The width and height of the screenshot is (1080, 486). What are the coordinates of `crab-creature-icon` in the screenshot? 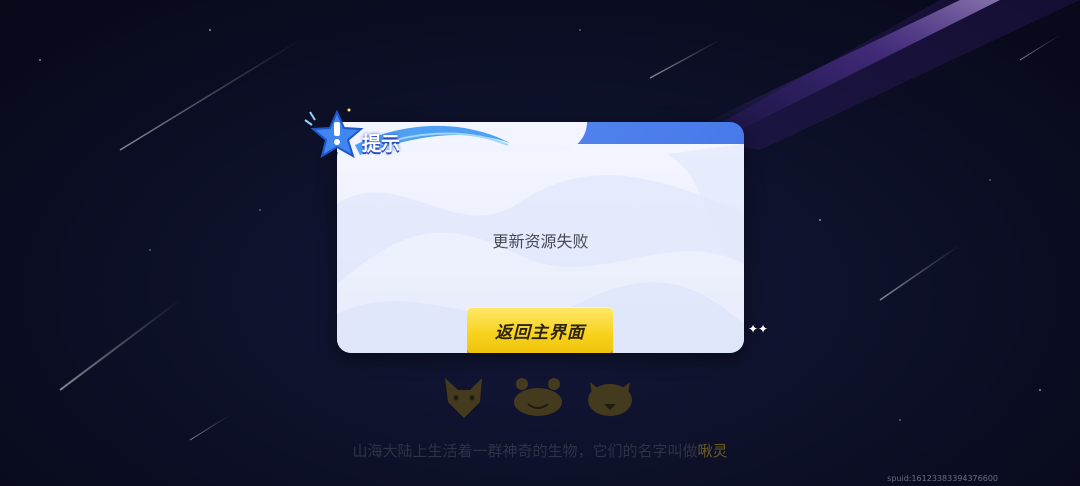 It's located at (538, 397).